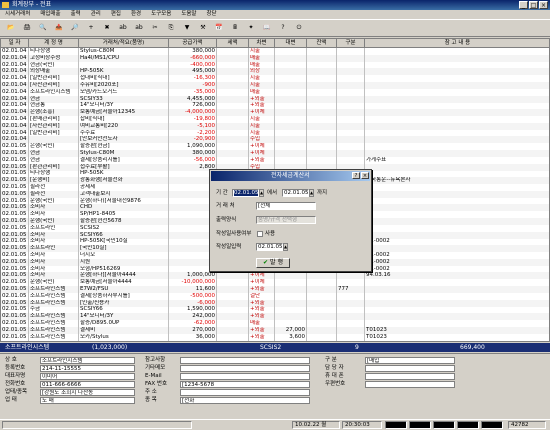 The width and height of the screenshot is (550, 430). What do you see at coordinates (54, 43) in the screenshot?
I see `column-header: 계 정 명` at bounding box center [54, 43].